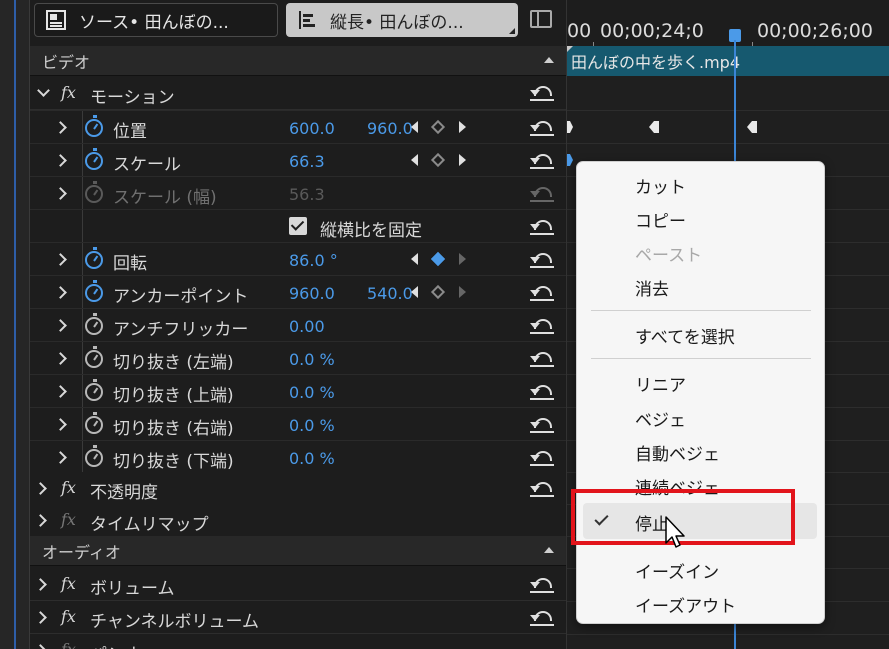  Describe the element at coordinates (677, 570) in the screenshot. I see `menu-item-ease-in: イーズイン` at that location.